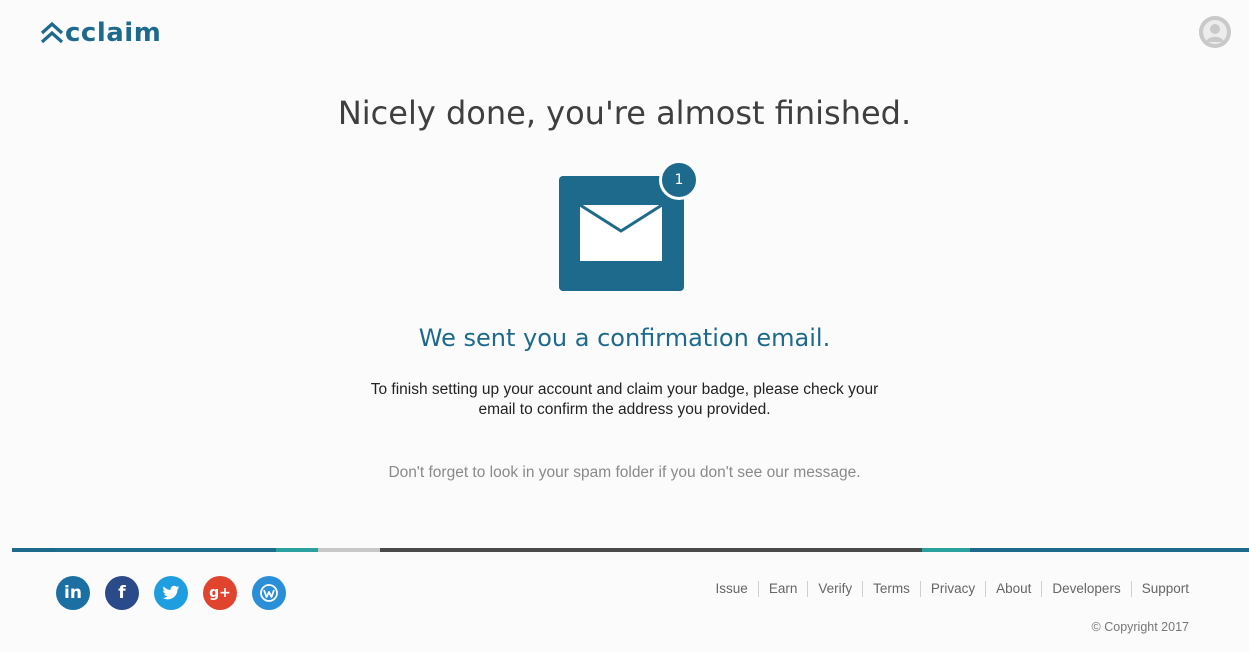 The image size is (1249, 652). I want to click on google-plus-glyph: g+, so click(220, 593).